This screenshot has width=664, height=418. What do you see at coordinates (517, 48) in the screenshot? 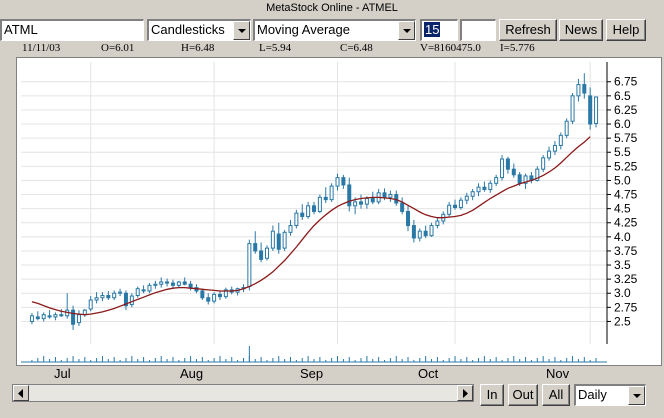
I see `info-indicator: I=5.776` at bounding box center [517, 48].